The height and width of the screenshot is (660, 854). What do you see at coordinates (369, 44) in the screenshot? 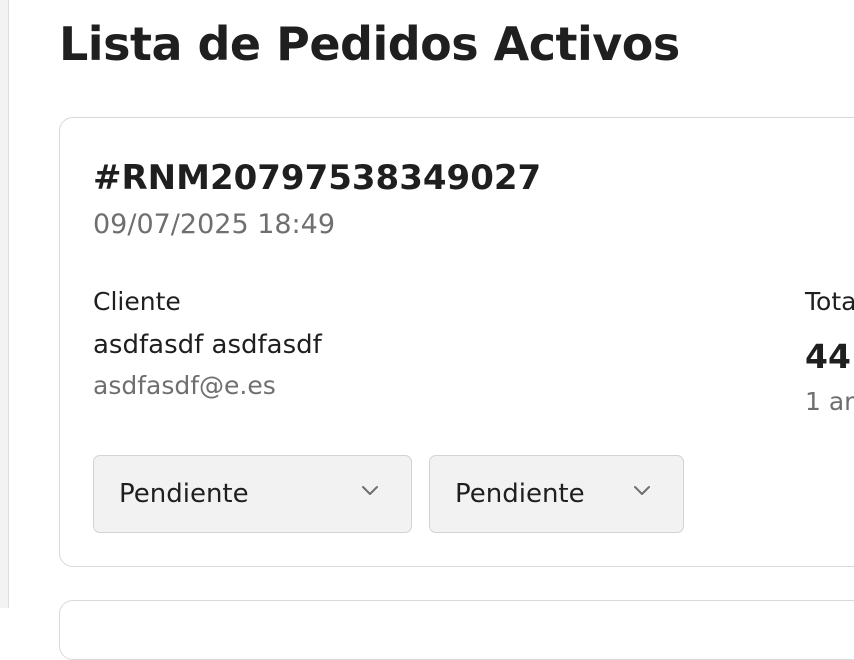
I see `page-title: Lista de Pedidos Activos` at bounding box center [369, 44].